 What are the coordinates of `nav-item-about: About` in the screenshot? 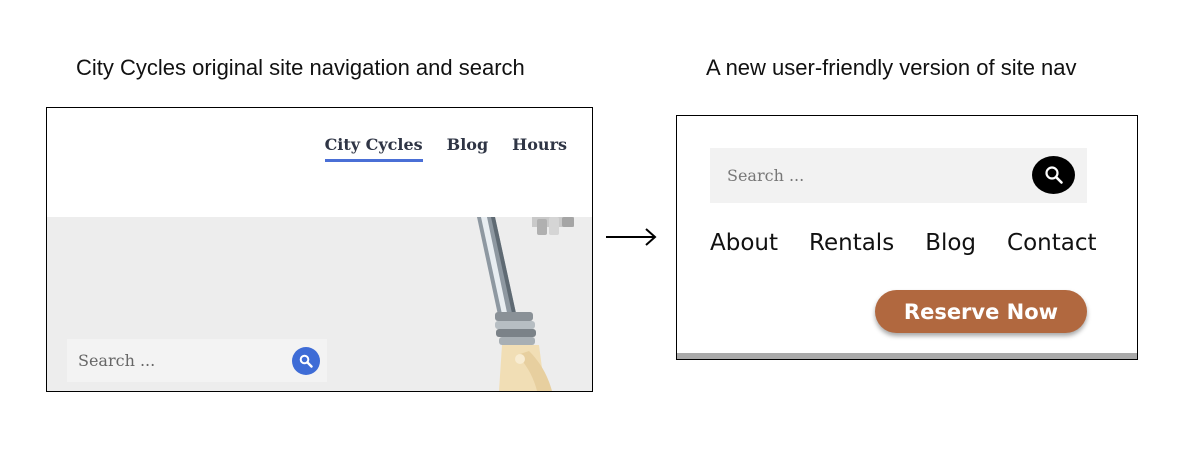 It's located at (744, 243).